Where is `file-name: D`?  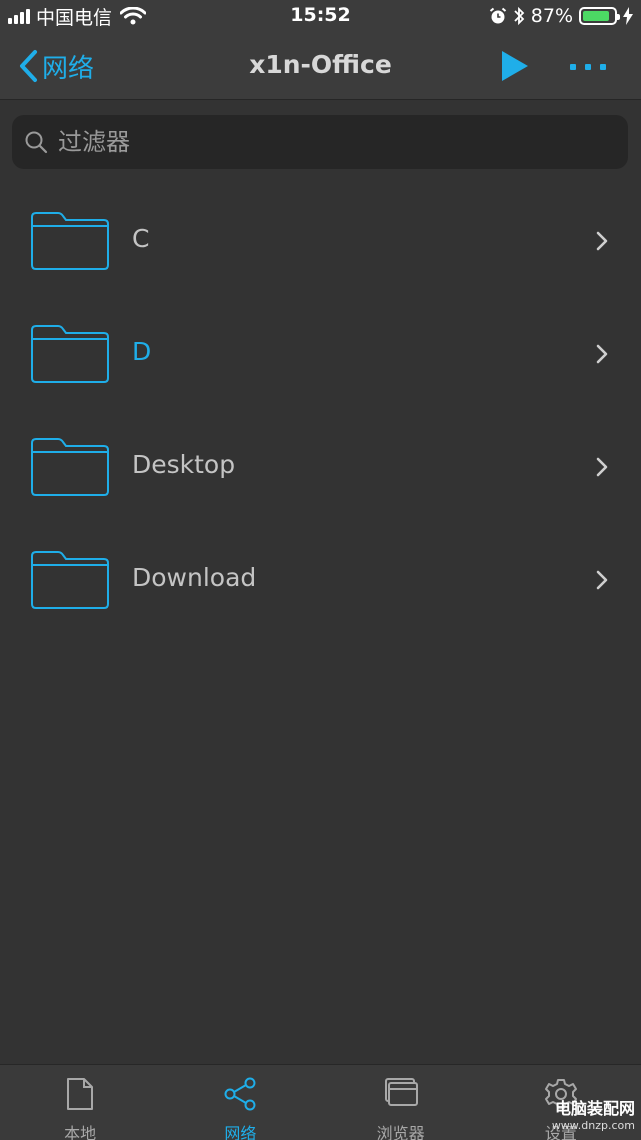 file-name: D is located at coordinates (142, 351).